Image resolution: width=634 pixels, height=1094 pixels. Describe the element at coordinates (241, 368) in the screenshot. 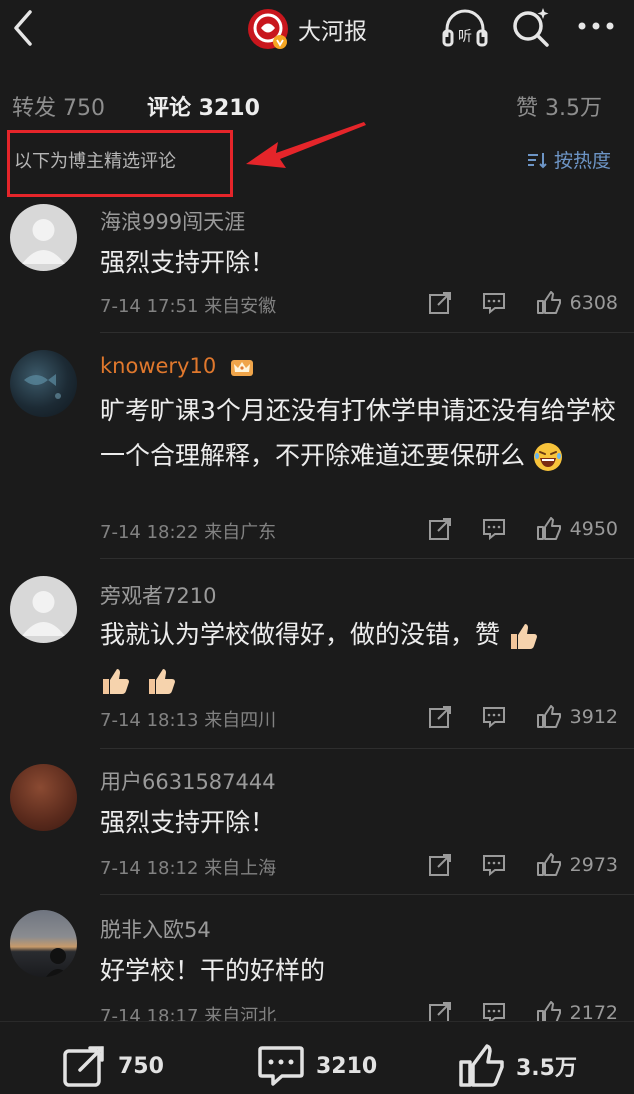

I see `crown-vip-icon` at that location.